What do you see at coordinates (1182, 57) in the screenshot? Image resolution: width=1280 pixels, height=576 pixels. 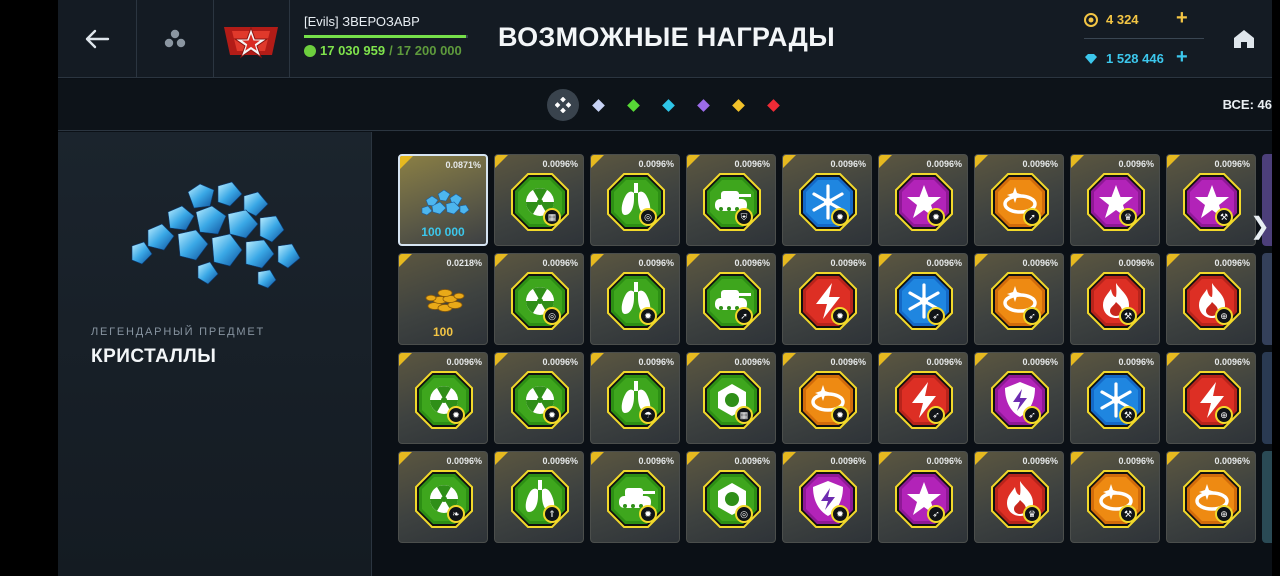 I see `buy-crystals-button: +` at bounding box center [1182, 57].